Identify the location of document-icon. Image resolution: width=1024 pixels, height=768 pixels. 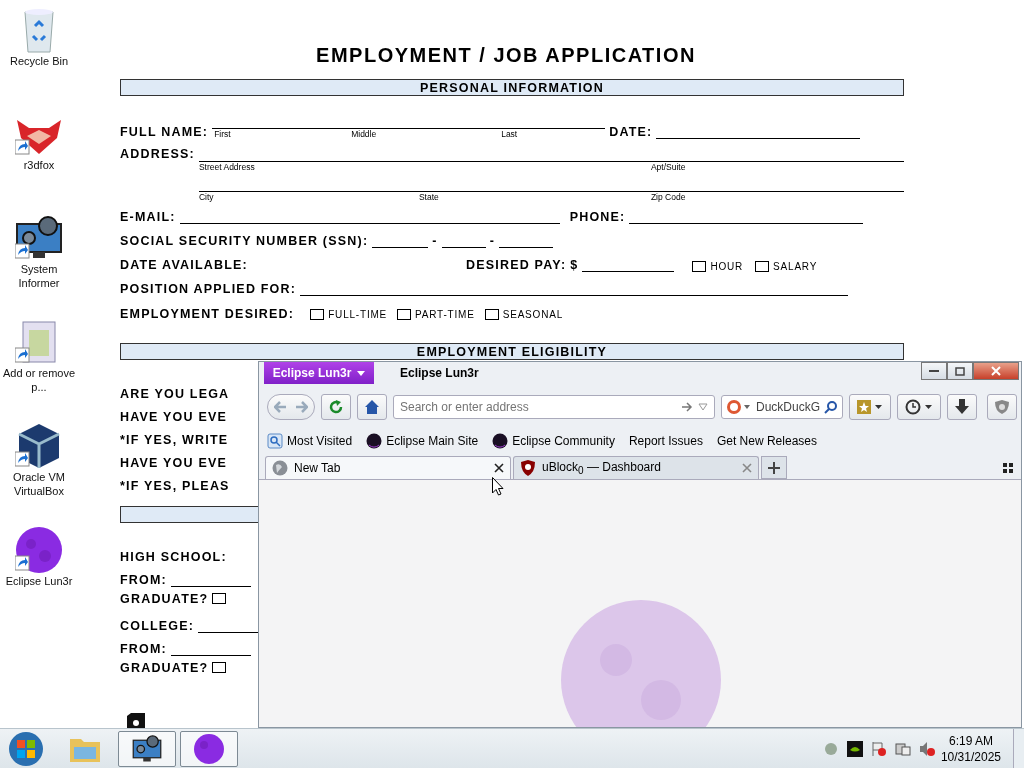
(136, 720).